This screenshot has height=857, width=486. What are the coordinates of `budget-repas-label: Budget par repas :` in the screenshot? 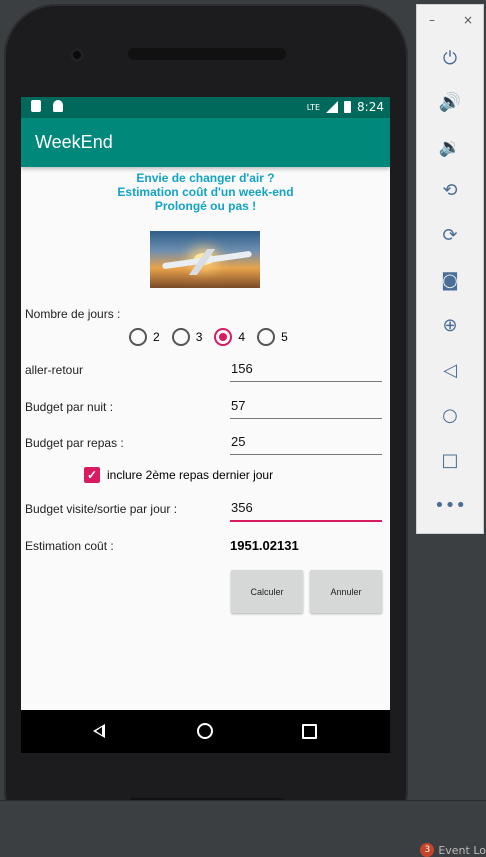 It's located at (74, 443).